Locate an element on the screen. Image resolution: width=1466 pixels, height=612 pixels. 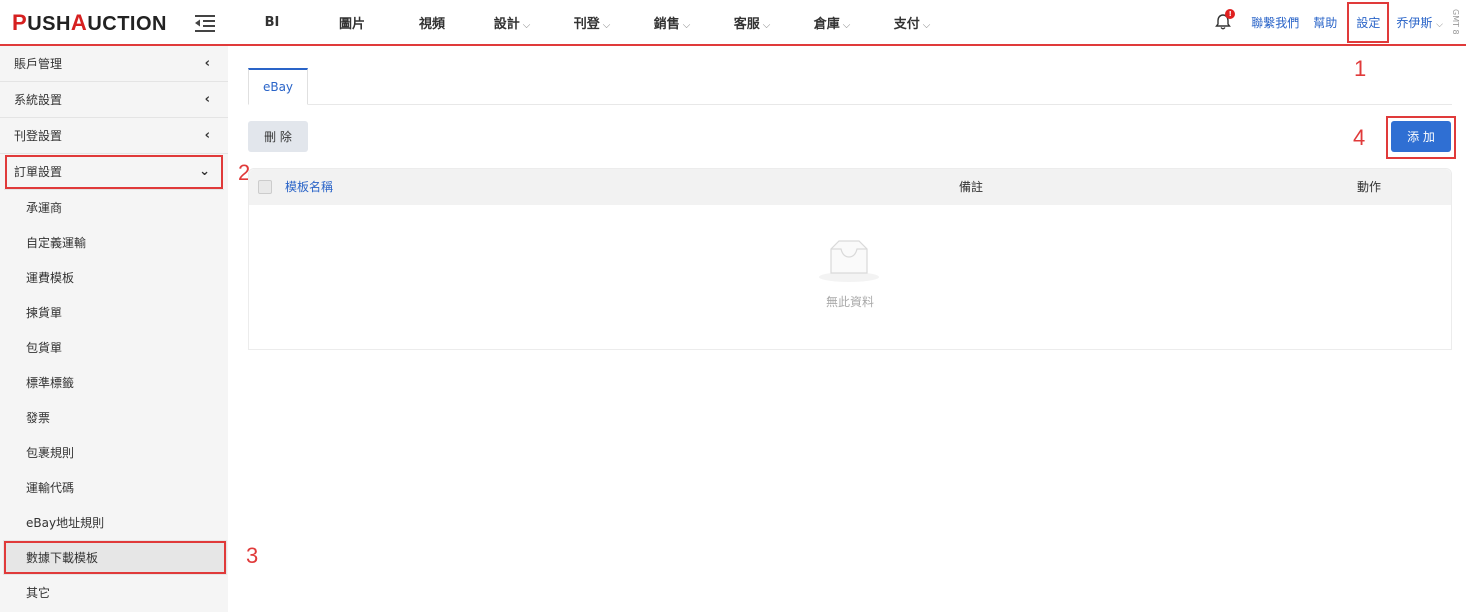
nav-item-2: 視頻 is located at coordinates (432, 22).